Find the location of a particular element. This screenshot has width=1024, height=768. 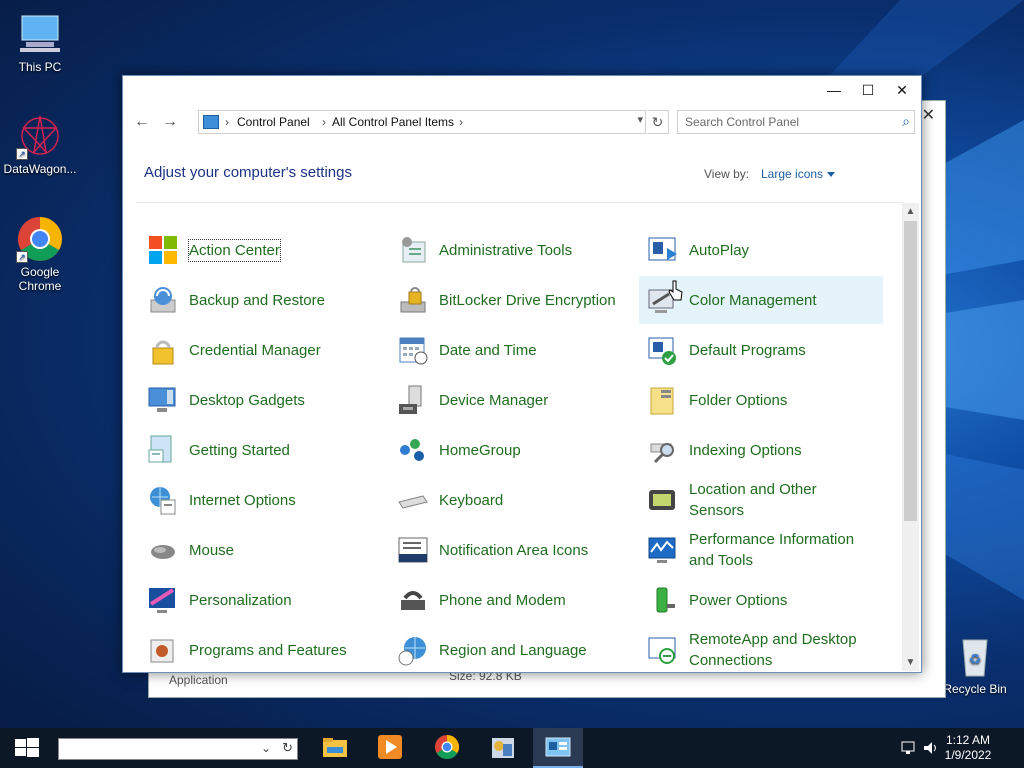

chevron-down-icon: ⌄ is located at coordinates (266, 748).